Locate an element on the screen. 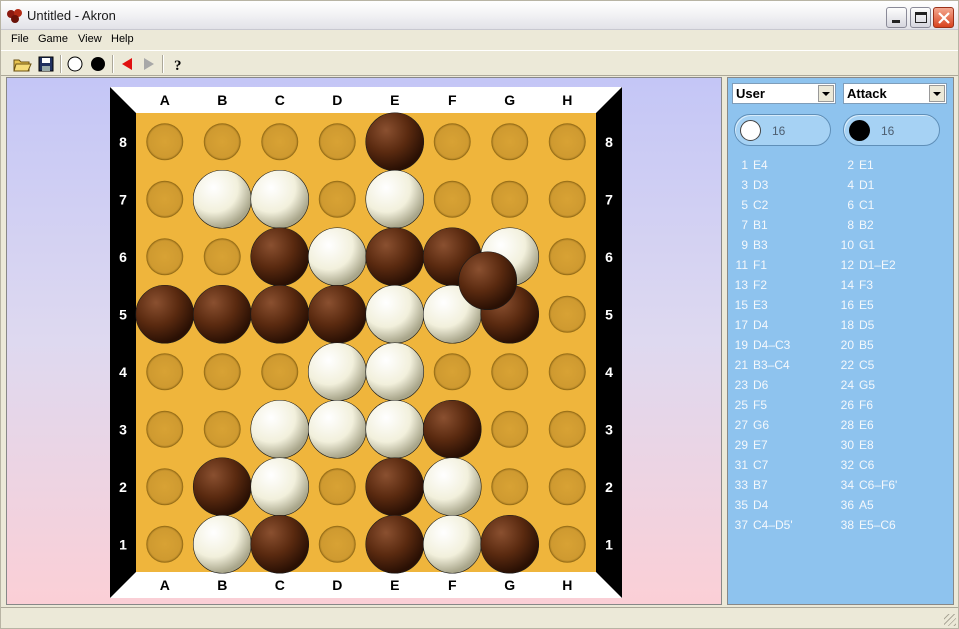 The height and width of the screenshot is (629, 959). file-label-top: H is located at coordinates (567, 100).